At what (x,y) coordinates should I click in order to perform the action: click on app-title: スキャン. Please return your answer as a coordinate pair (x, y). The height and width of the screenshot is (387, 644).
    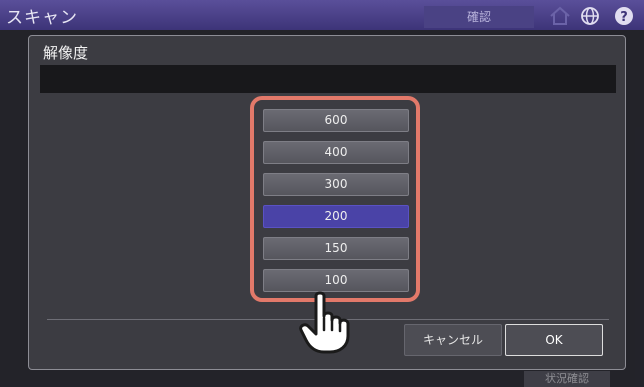
    Looking at the image, I should click on (42, 18).